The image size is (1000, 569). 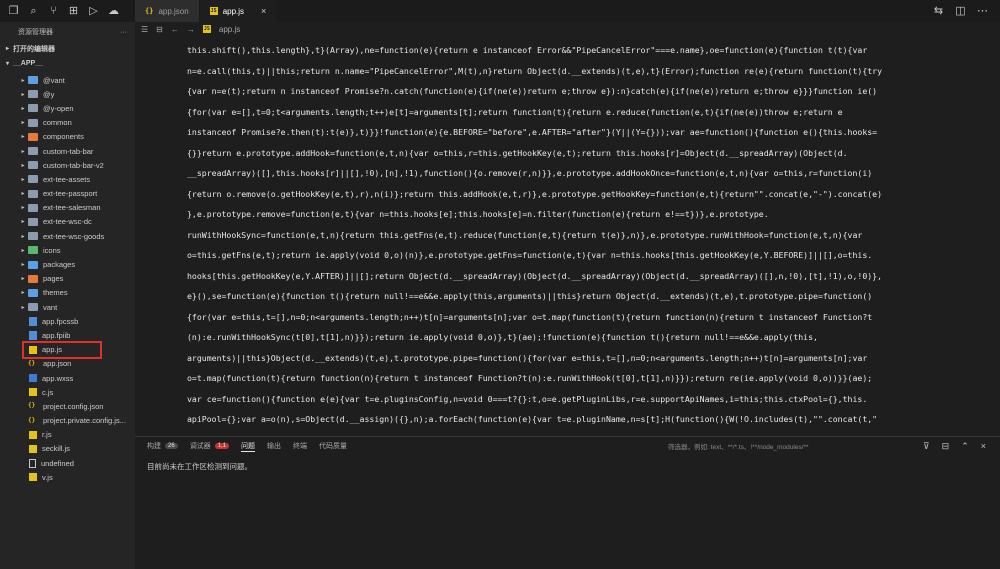 I want to click on tree-item: ▸ @y-open, so click(x=67, y=108).